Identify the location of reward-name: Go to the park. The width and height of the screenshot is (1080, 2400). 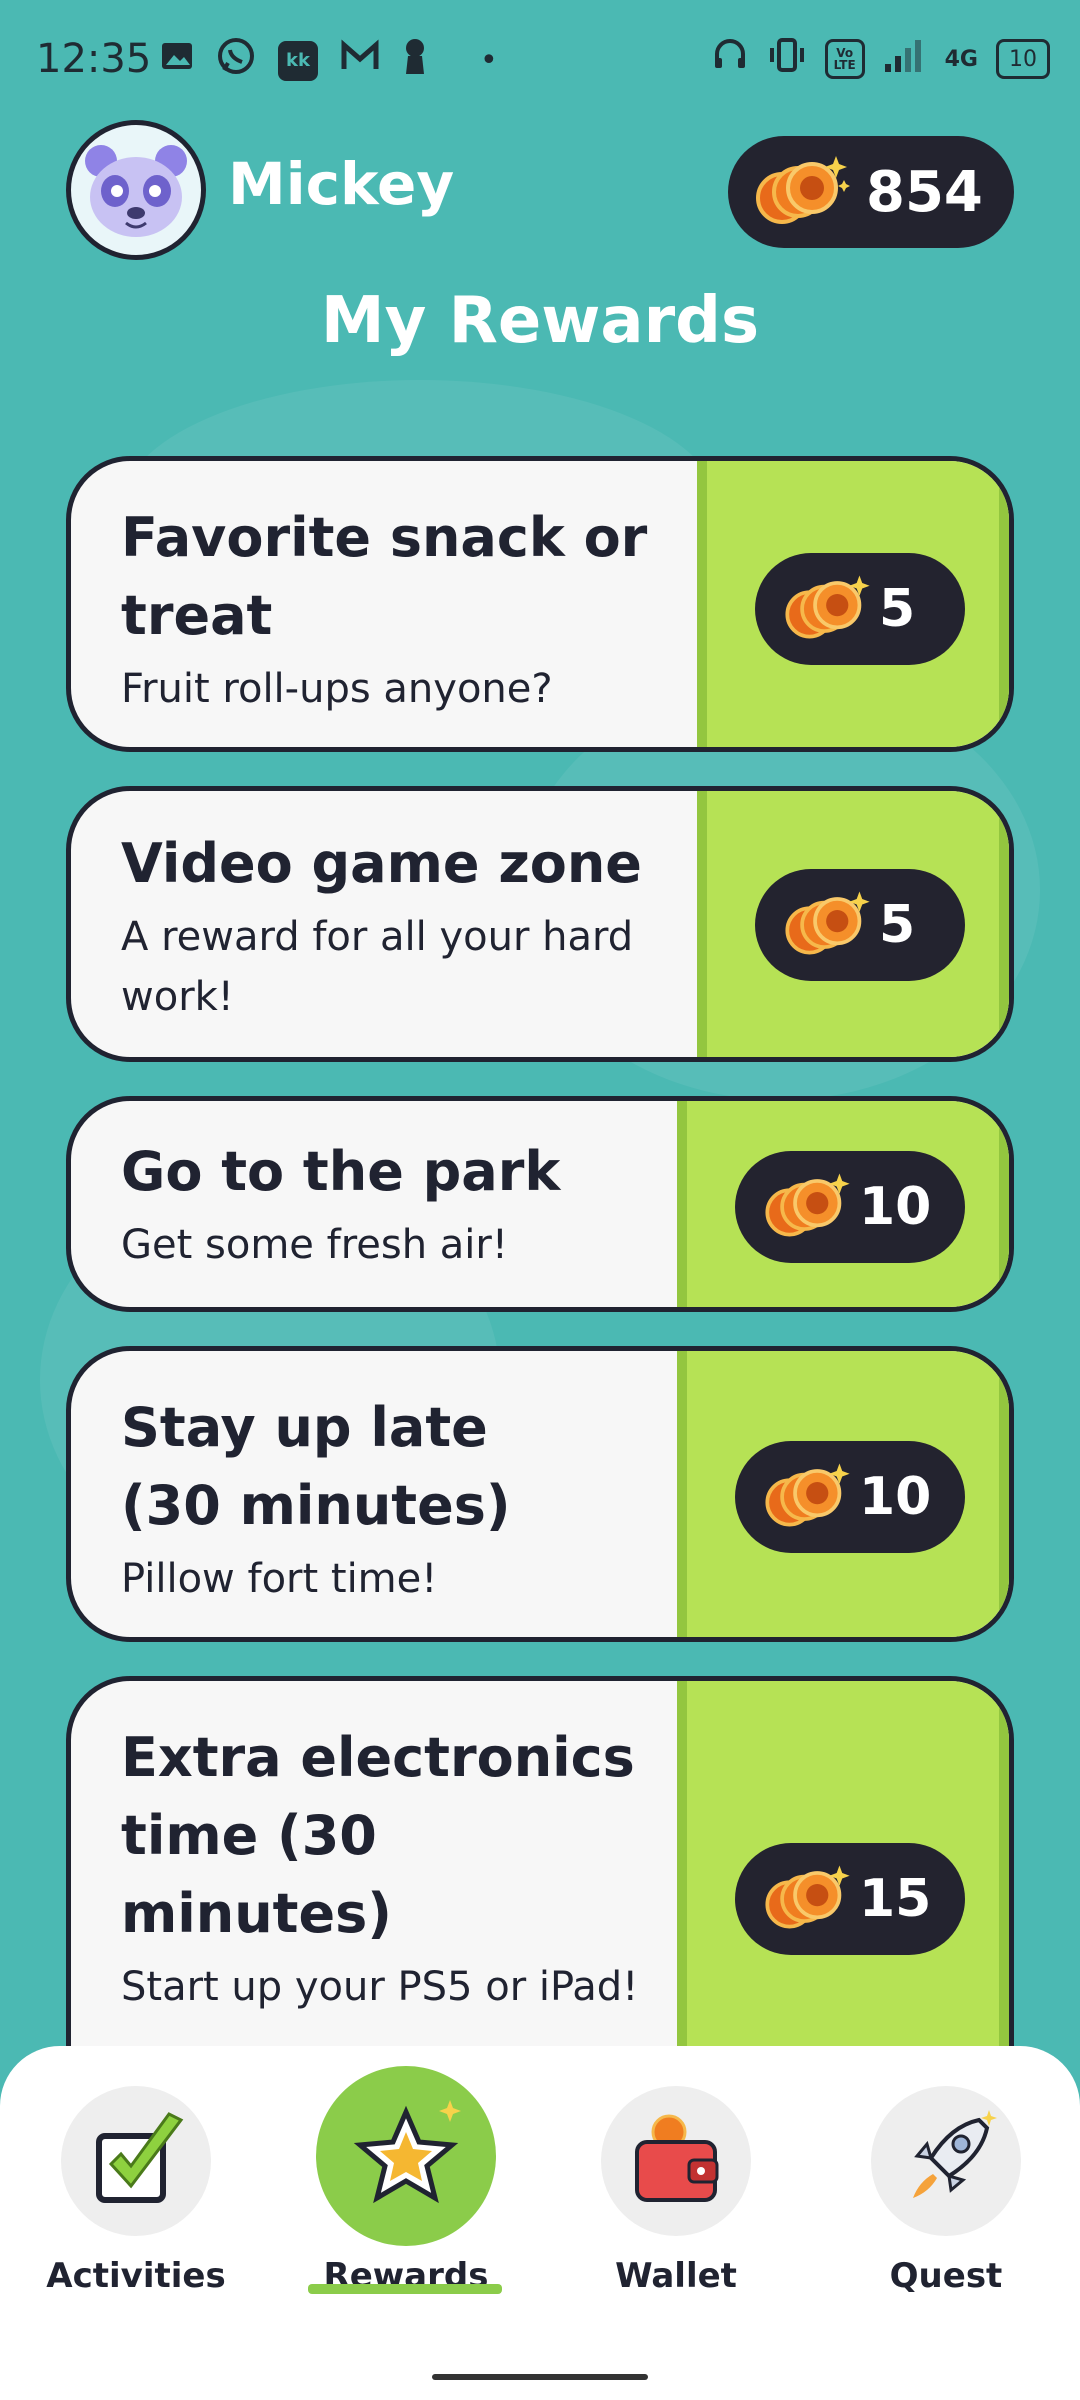
(341, 1171).